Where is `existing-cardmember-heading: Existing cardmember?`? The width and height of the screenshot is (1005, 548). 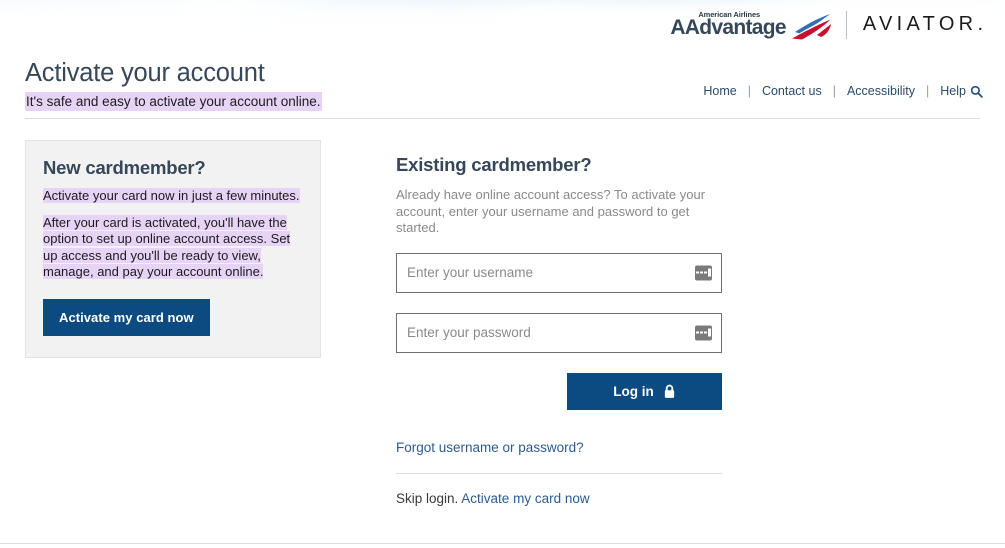
existing-cardmember-heading: Existing cardmember? is located at coordinates (494, 164).